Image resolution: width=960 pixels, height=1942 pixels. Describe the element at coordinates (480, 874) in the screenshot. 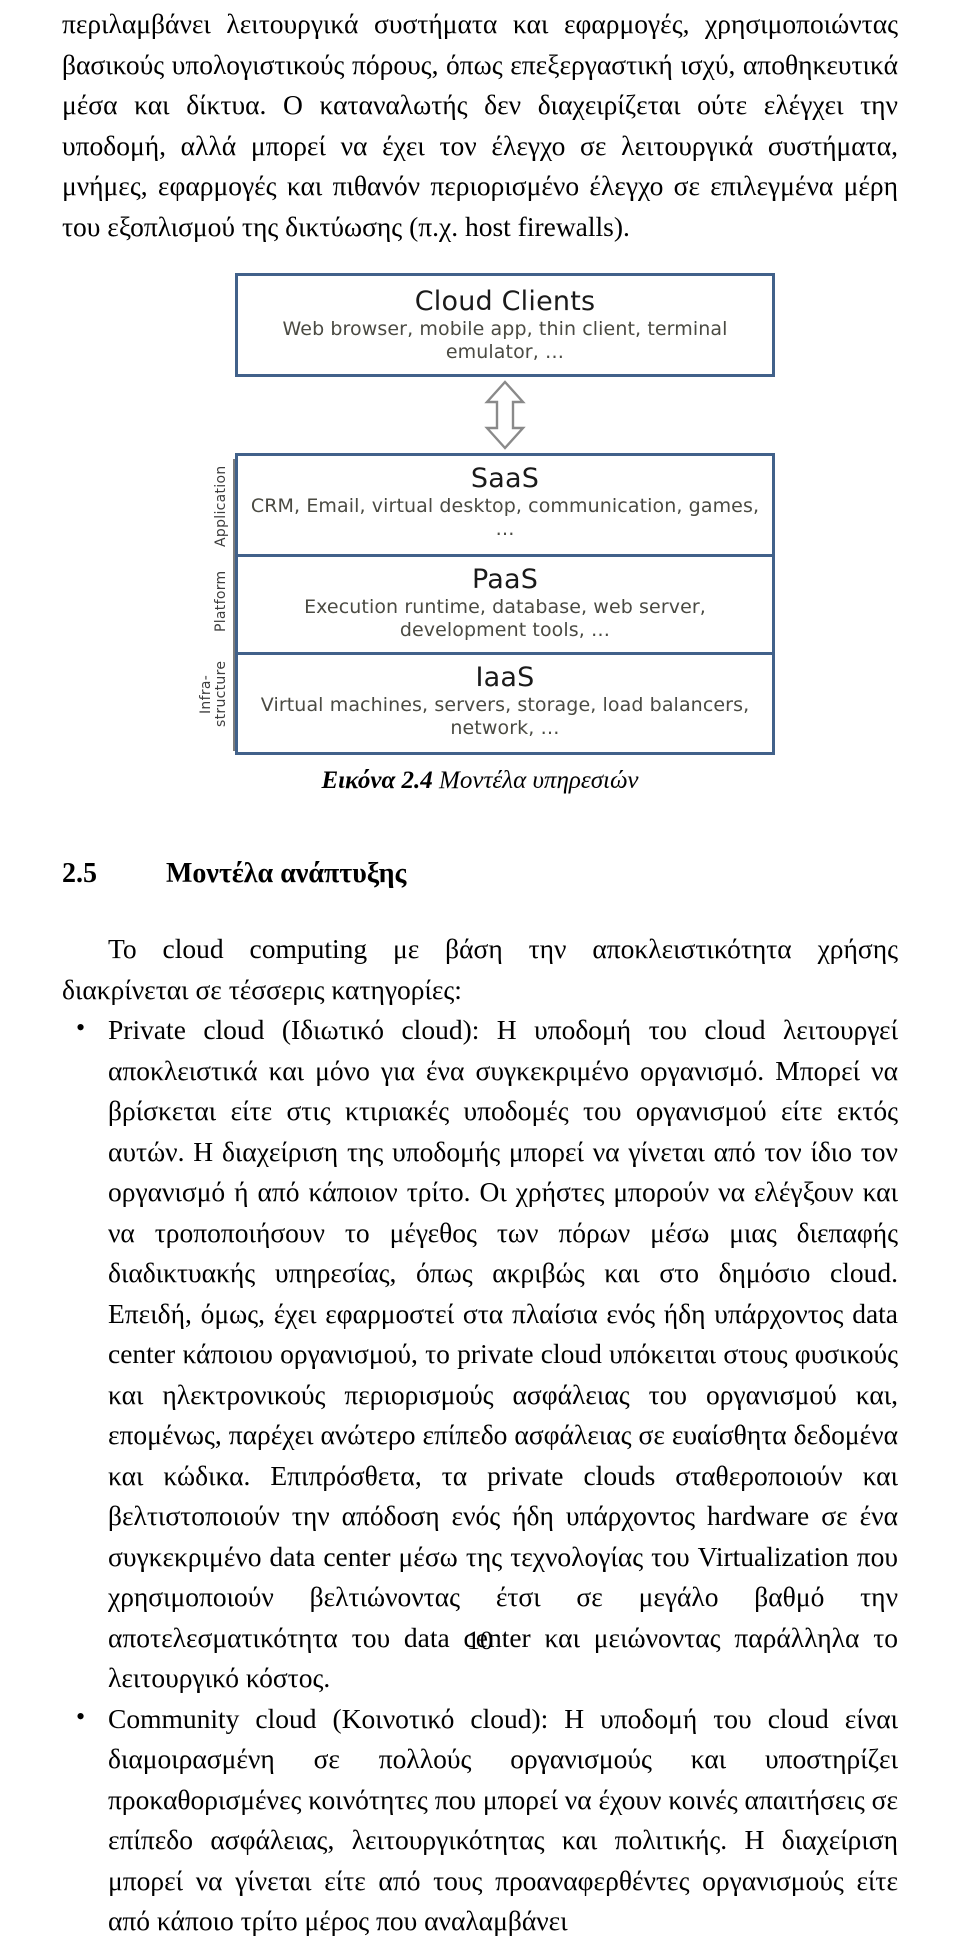

I see `section-heading: 2.5 Μοντέλα ανάπτυξης` at that location.